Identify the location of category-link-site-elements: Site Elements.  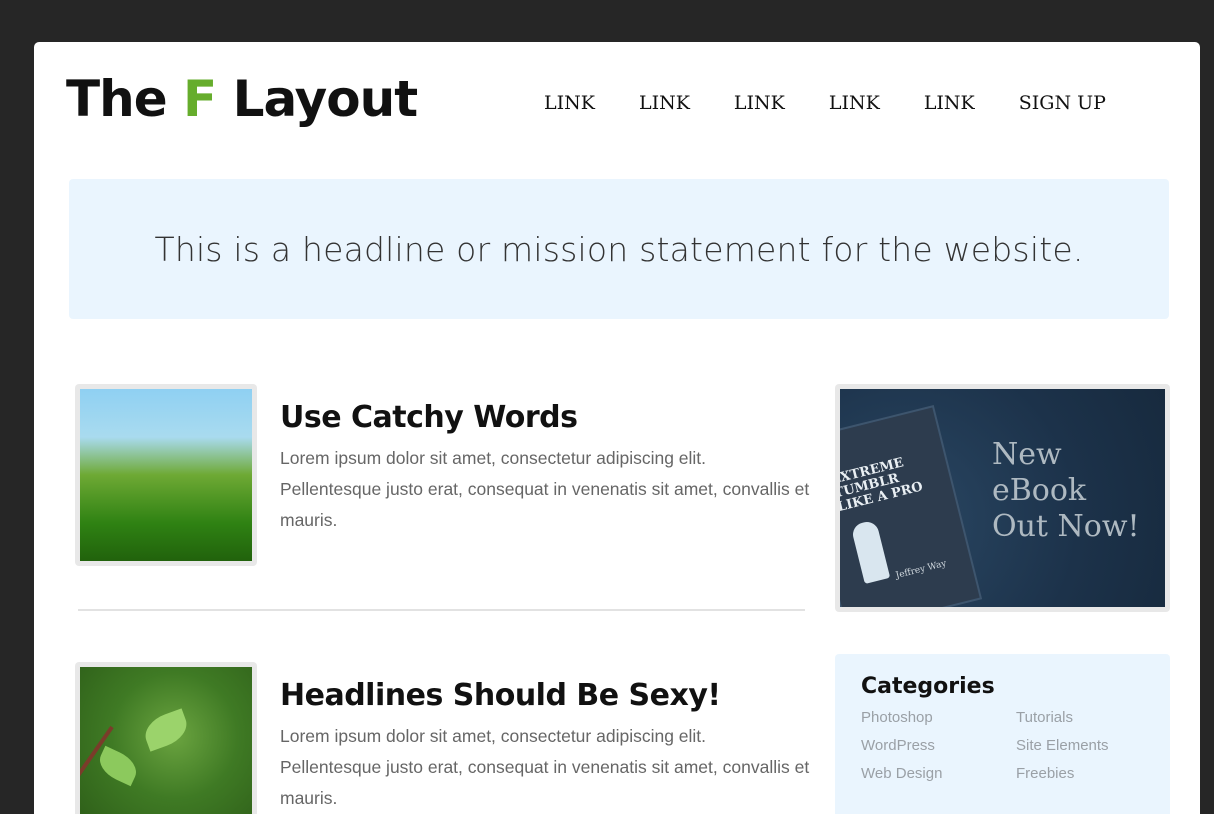
(1081, 745).